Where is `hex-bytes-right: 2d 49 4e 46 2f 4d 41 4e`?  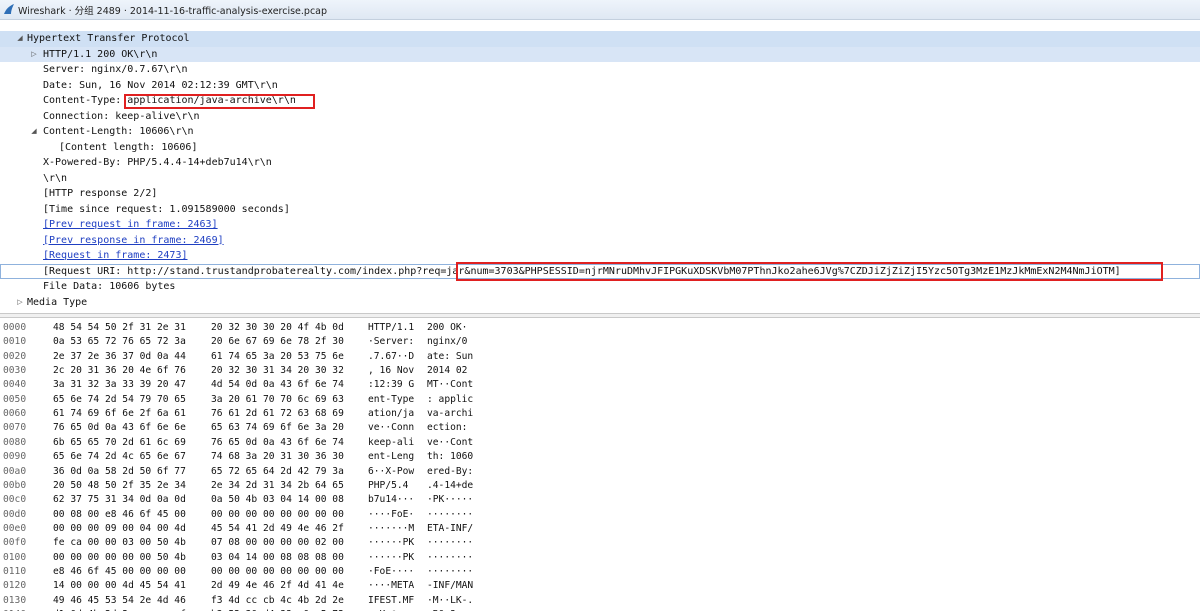
hex-bytes-right: 2d 49 4e 46 2f 4d 41 4e is located at coordinates (277, 586).